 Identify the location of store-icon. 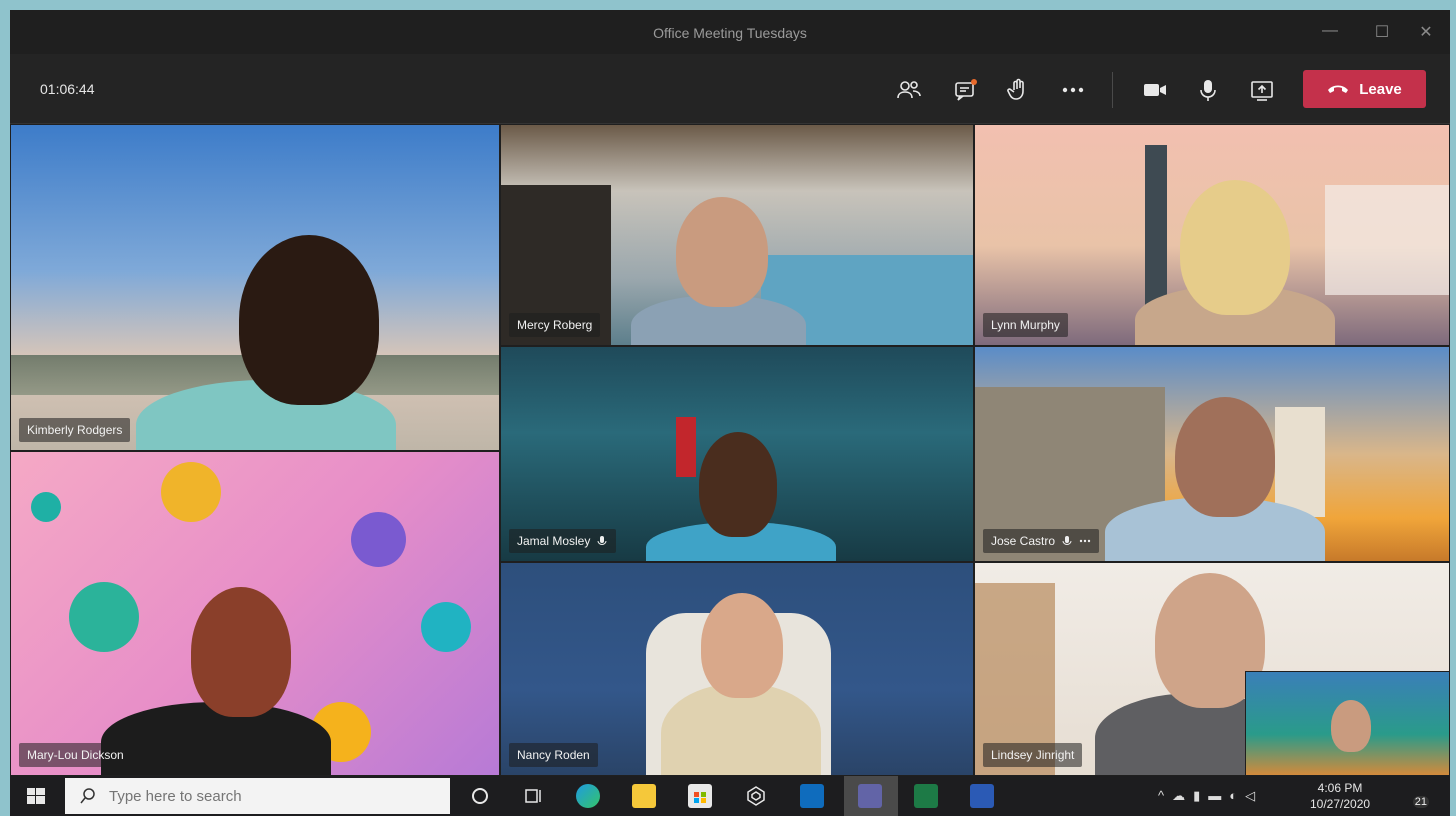
(700, 796).